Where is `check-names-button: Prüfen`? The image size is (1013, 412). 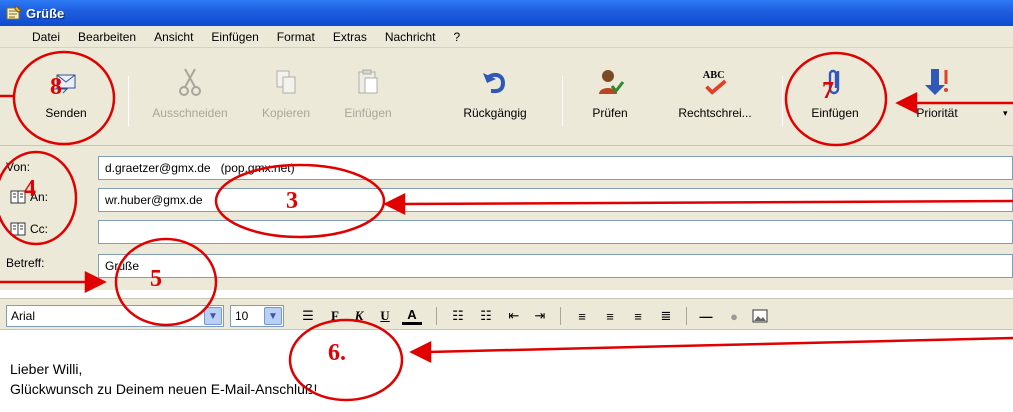
check-names-button: Prüfen is located at coordinates (610, 100).